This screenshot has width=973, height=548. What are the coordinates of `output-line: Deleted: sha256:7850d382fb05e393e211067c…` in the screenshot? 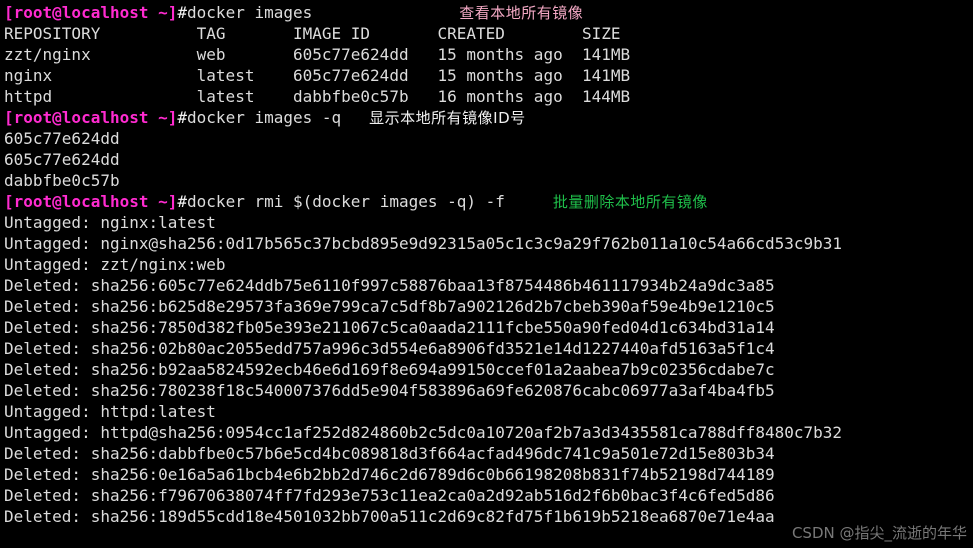 It's located at (389, 327).